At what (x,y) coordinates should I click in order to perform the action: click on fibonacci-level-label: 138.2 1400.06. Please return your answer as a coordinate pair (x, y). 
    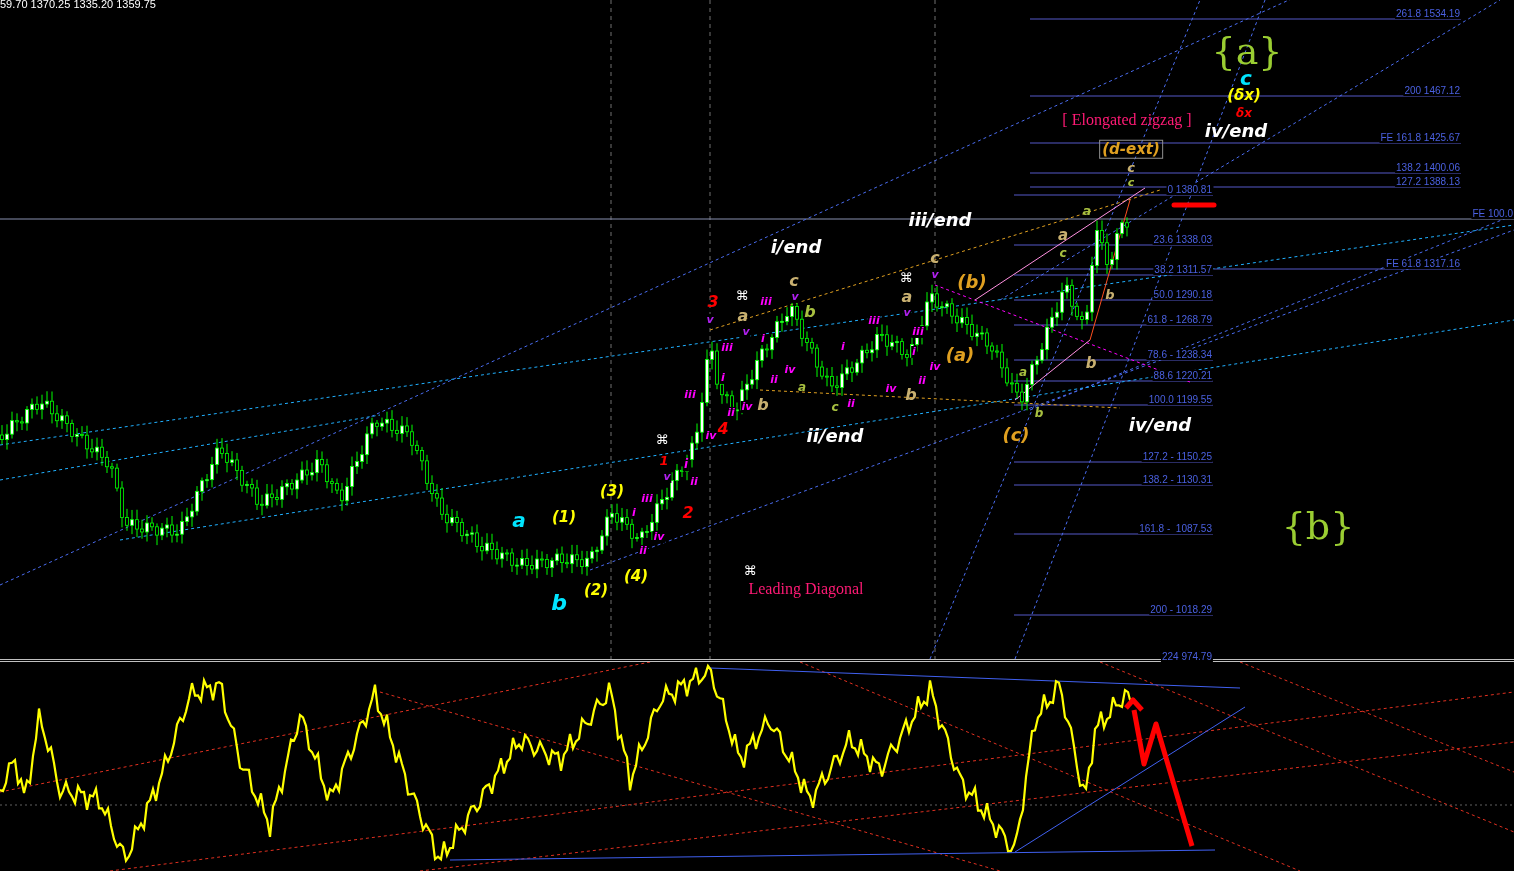
    Looking at the image, I should click on (1428, 167).